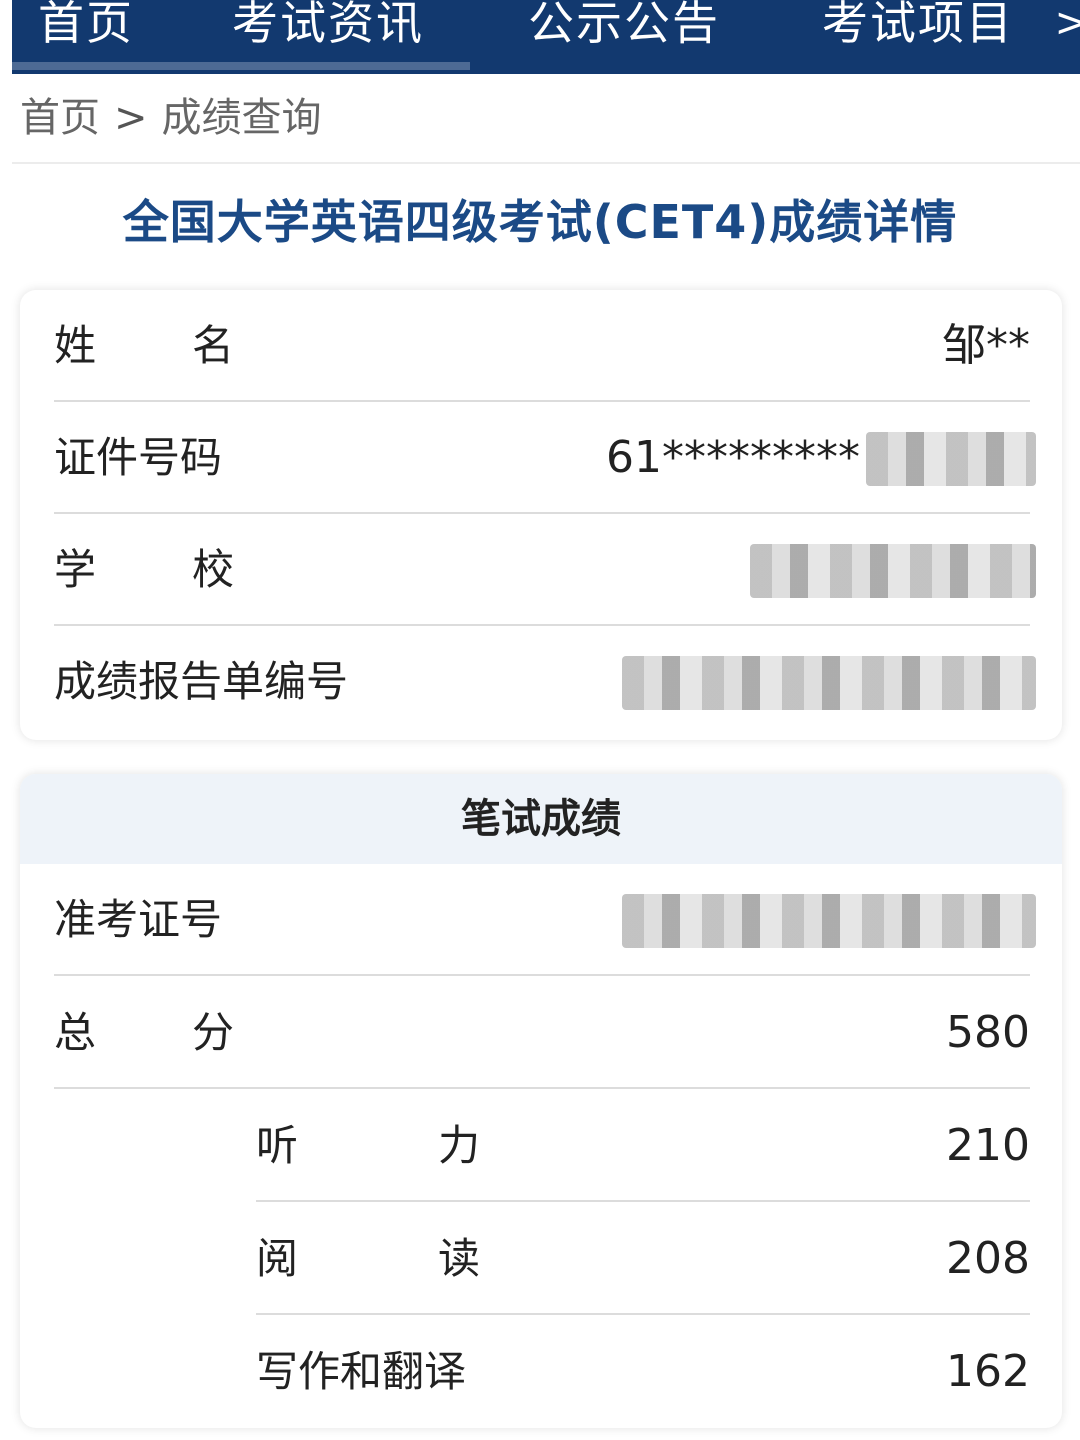 This screenshot has width=1080, height=1440. Describe the element at coordinates (918, 30) in the screenshot. I see `nav-item-exam-projects: 考试项目` at that location.